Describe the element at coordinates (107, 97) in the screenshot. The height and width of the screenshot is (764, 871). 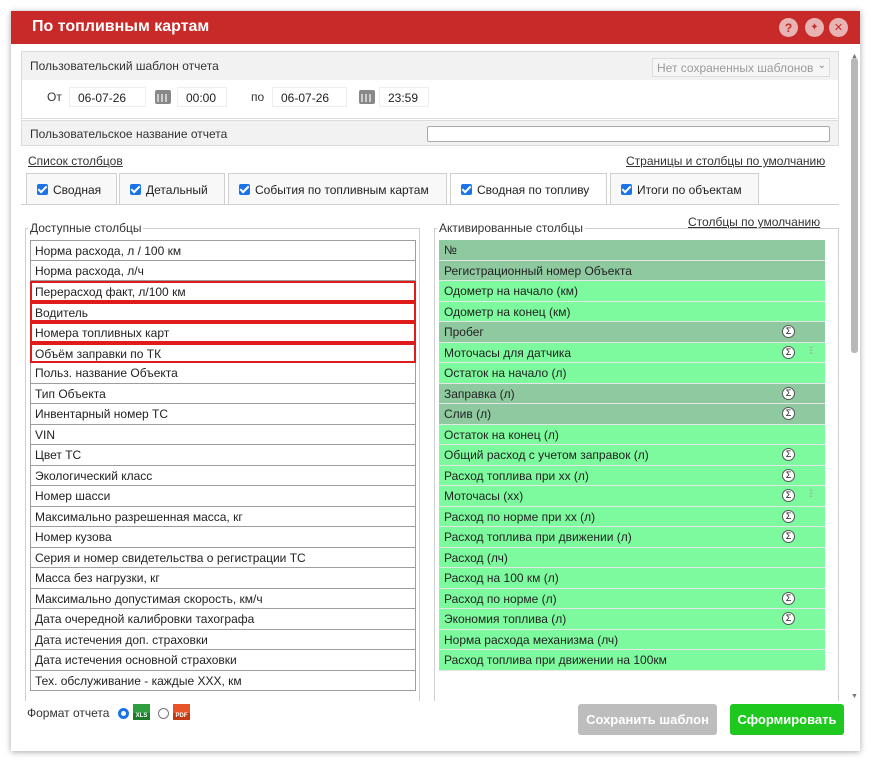
I see `from-date-input: 06-07-26` at that location.